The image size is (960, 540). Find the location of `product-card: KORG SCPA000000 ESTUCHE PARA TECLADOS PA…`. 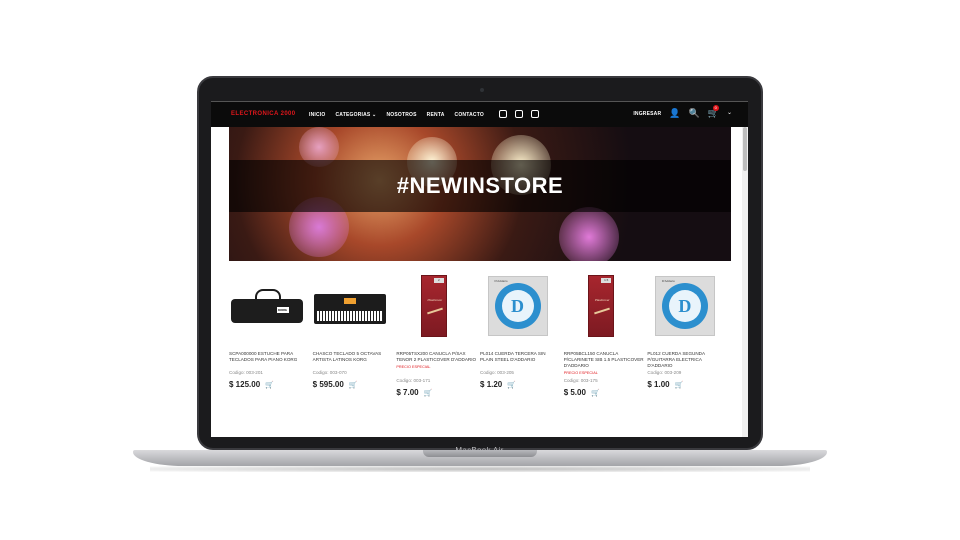

product-card: KORG SCPA000000 ESTUCHE PARA TECLADOS PA… is located at coordinates (271, 341).